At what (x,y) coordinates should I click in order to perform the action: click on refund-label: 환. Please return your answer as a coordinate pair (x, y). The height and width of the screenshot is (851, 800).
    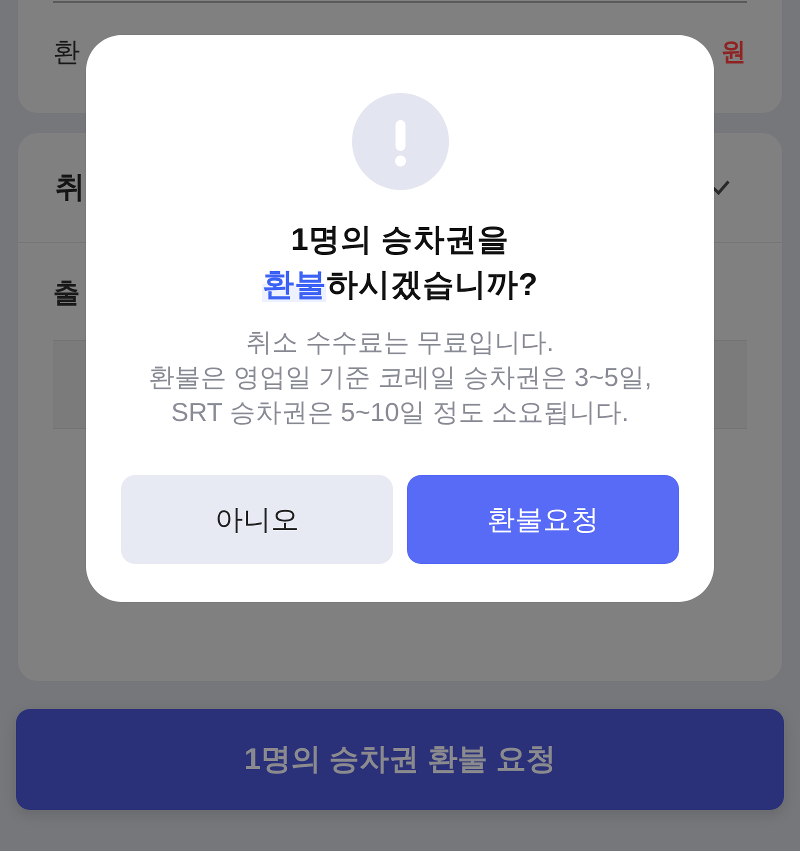
    Looking at the image, I should click on (66, 52).